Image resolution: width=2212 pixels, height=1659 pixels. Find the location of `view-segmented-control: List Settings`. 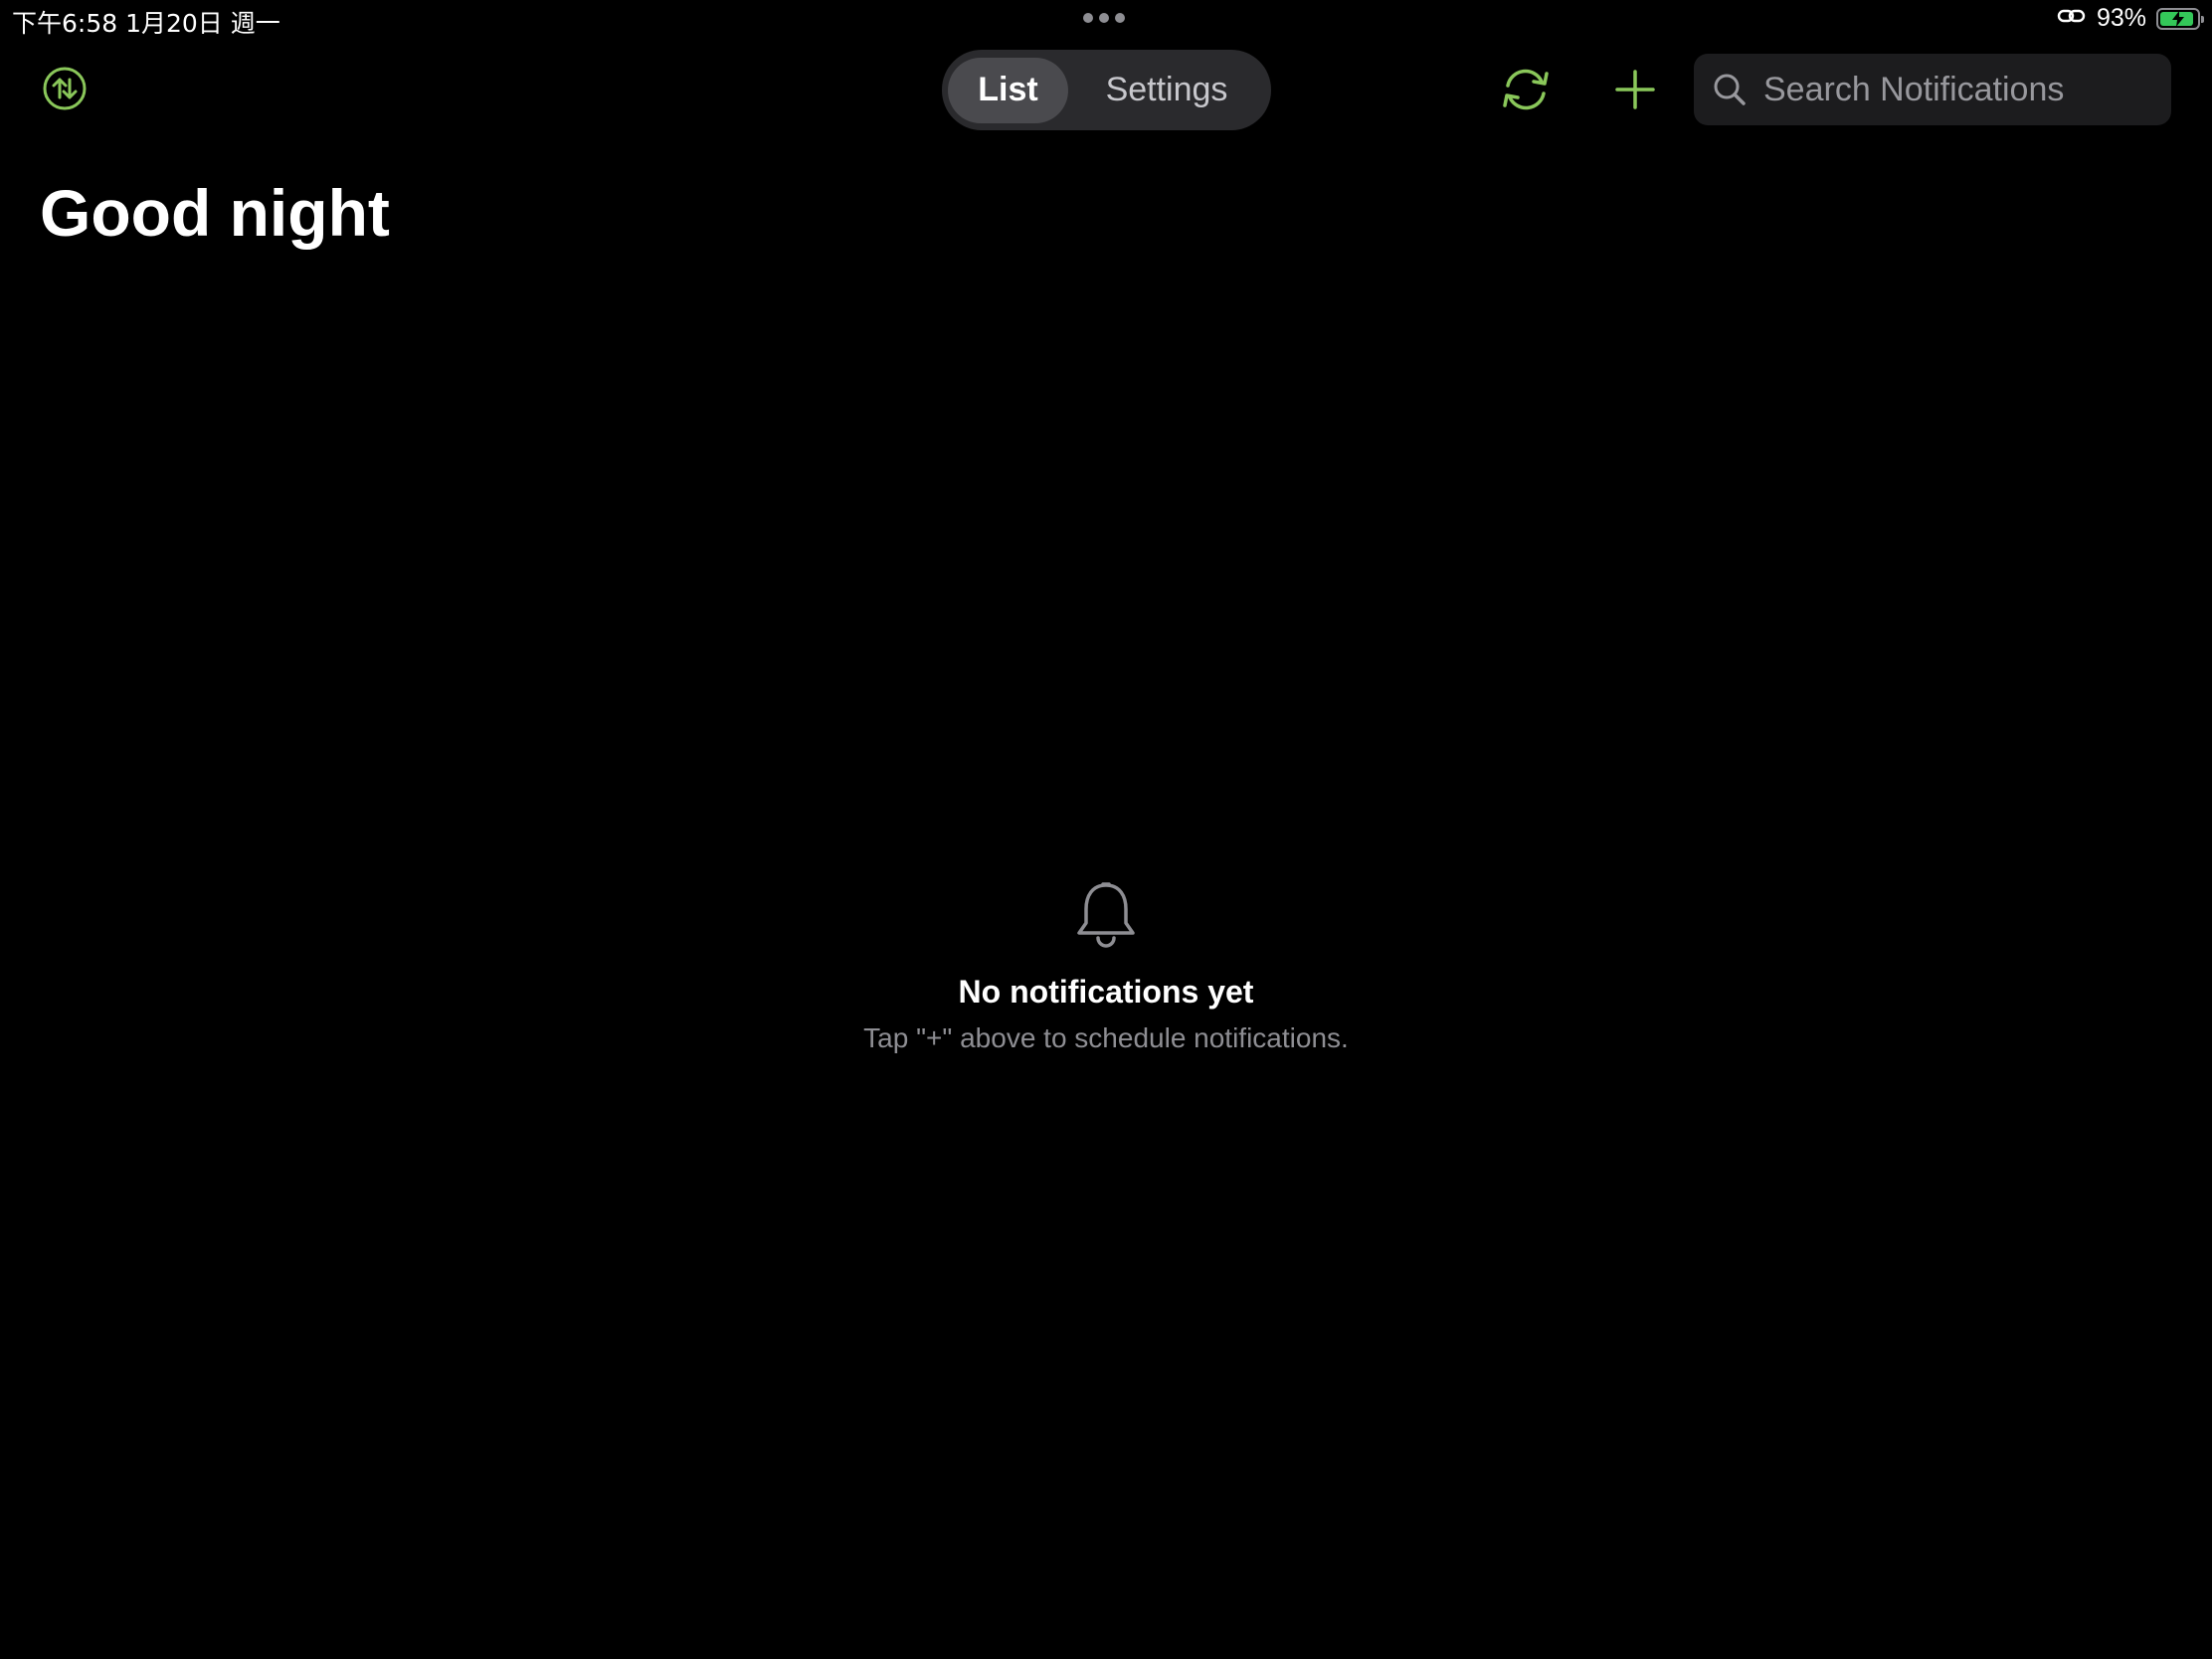

view-segmented-control: List Settings is located at coordinates (1106, 90).